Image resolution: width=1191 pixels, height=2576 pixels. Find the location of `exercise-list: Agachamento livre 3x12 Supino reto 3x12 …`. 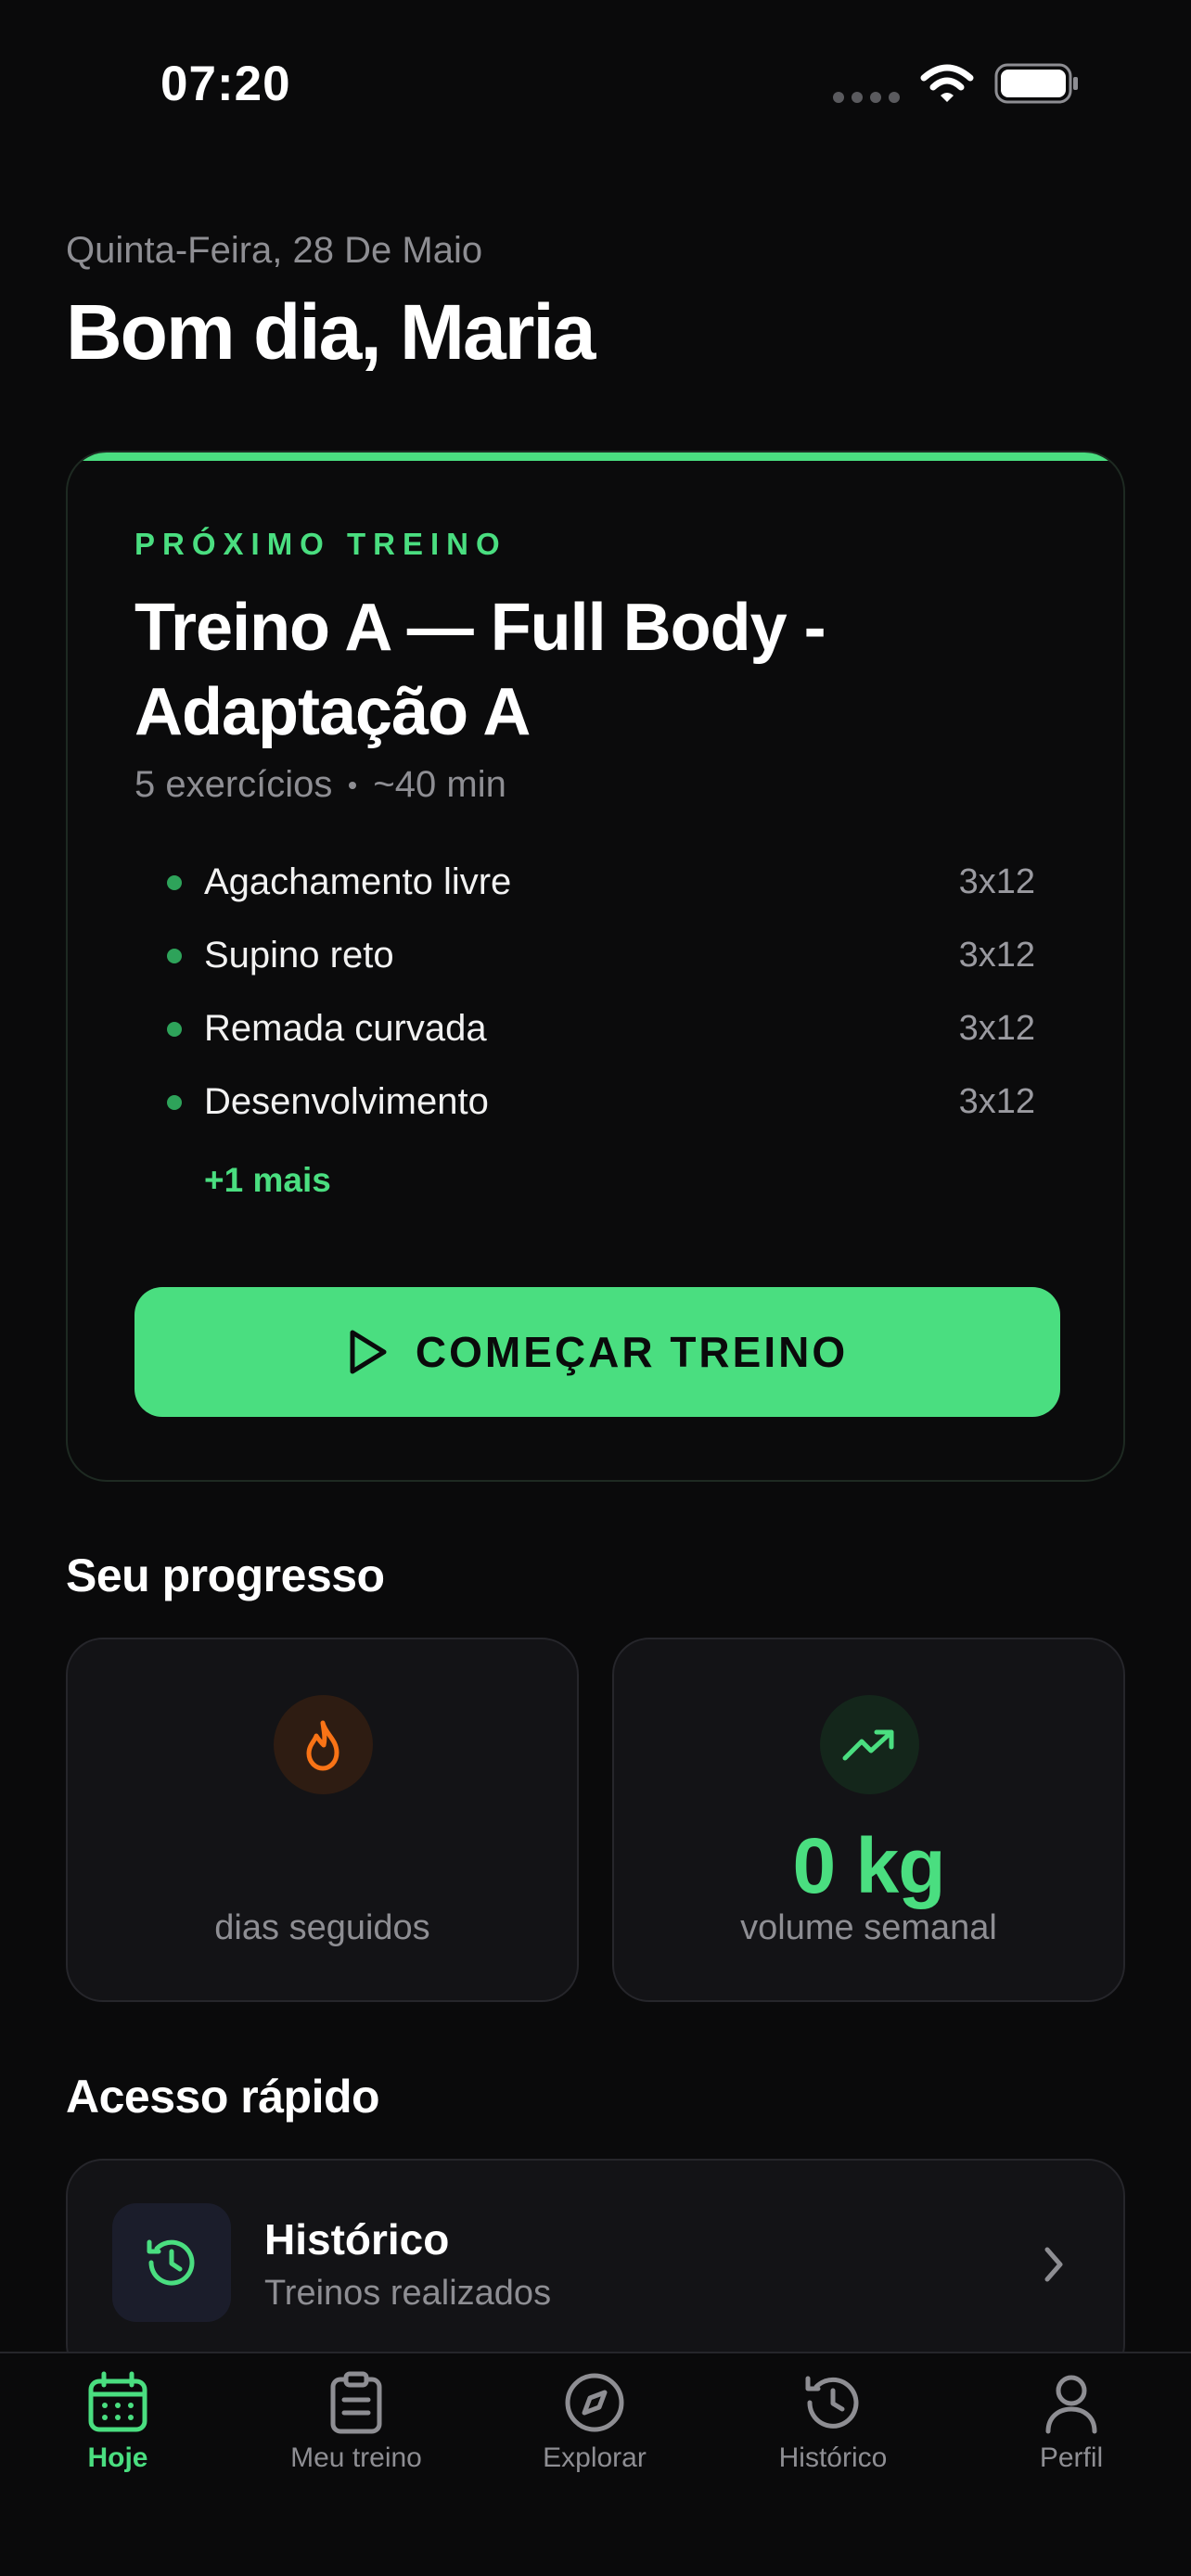

exercise-list: Agachamento livre 3x12 Supino reto 3x12 … is located at coordinates (601, 992).